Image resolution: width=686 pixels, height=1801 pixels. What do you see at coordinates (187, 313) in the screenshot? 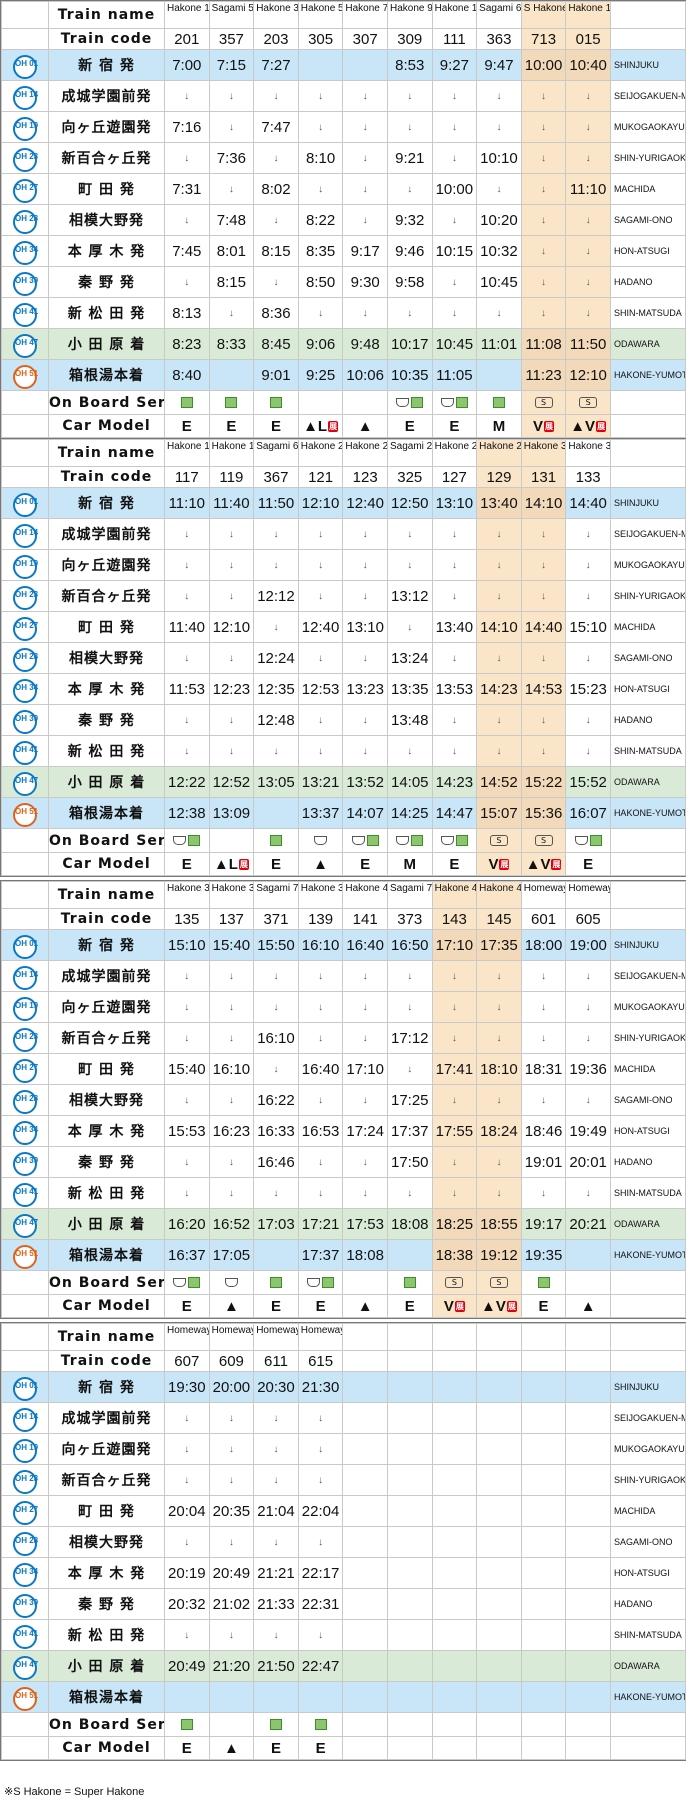
I see `departure-time: 8:13` at bounding box center [187, 313].